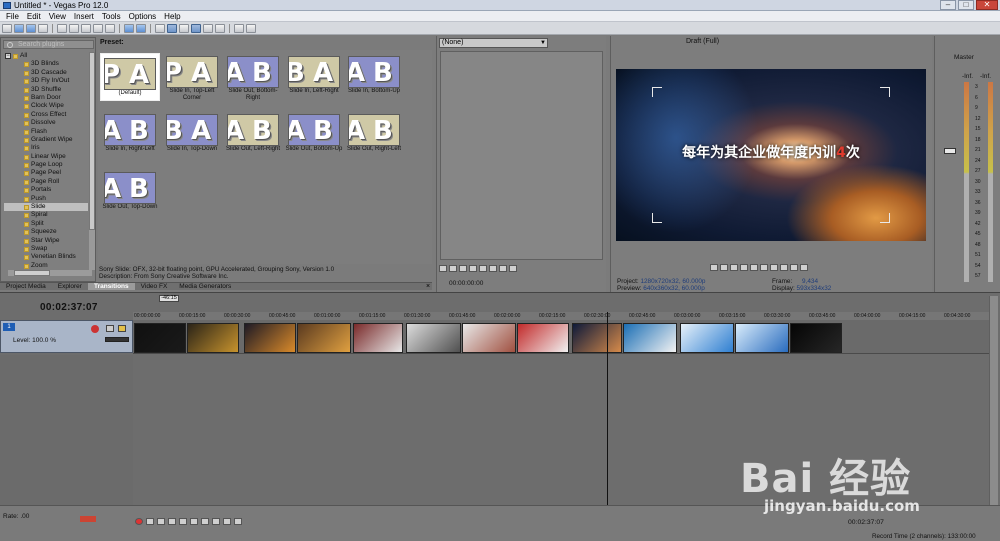 This screenshot has width=1000, height=541. What do you see at coordinates (205, 286) in the screenshot?
I see `tab-media-generators: Media Generators` at bounding box center [205, 286].